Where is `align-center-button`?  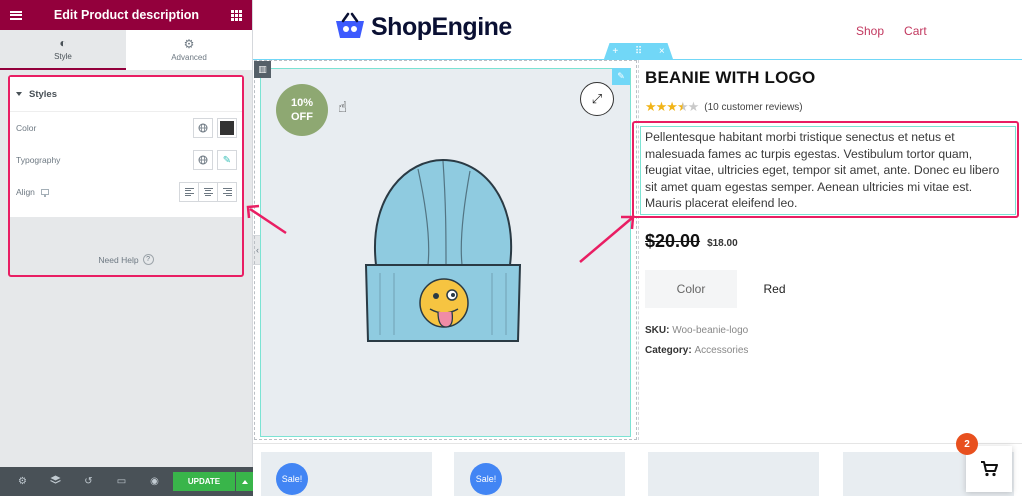
align-center-button is located at coordinates (208, 192).